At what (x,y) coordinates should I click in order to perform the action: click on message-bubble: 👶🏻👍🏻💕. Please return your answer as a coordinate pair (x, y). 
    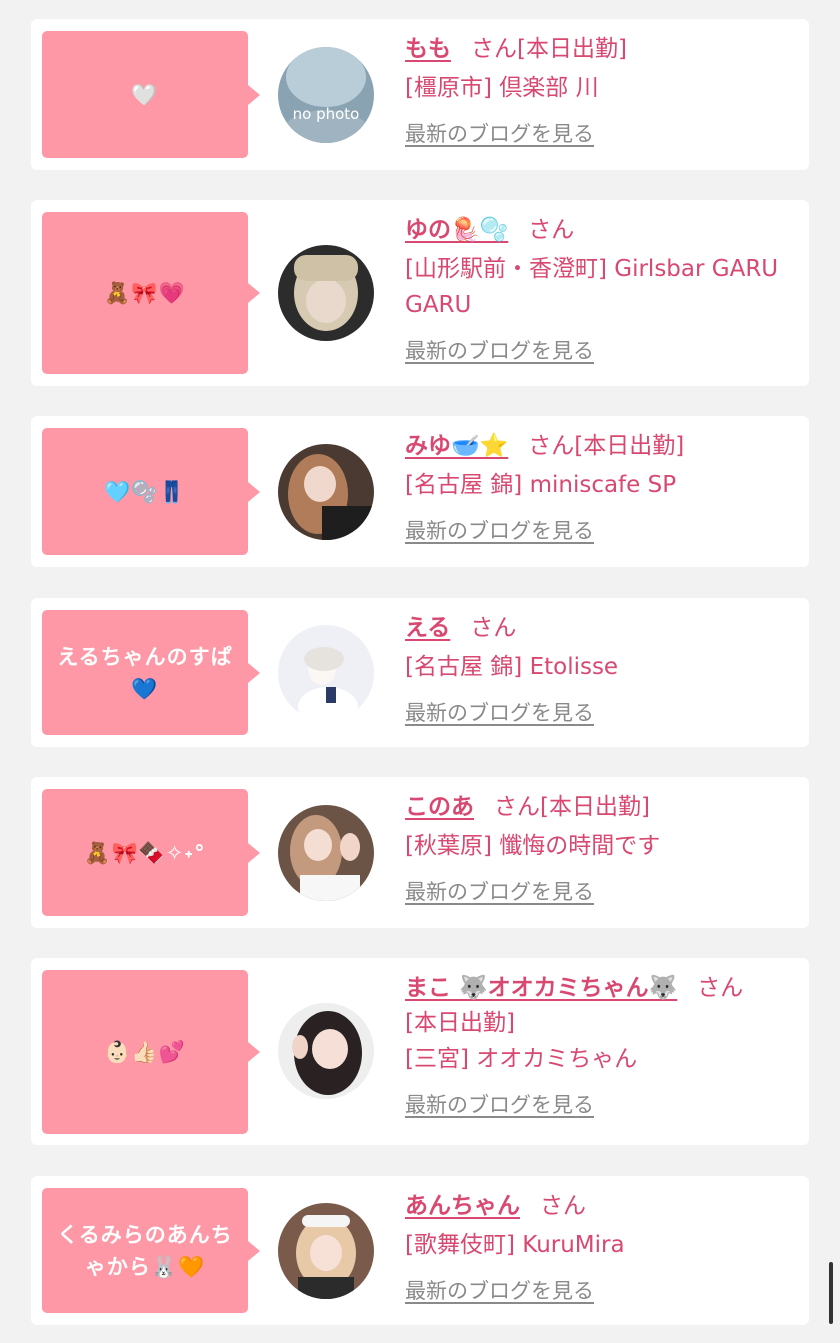
    Looking at the image, I should click on (151, 1052).